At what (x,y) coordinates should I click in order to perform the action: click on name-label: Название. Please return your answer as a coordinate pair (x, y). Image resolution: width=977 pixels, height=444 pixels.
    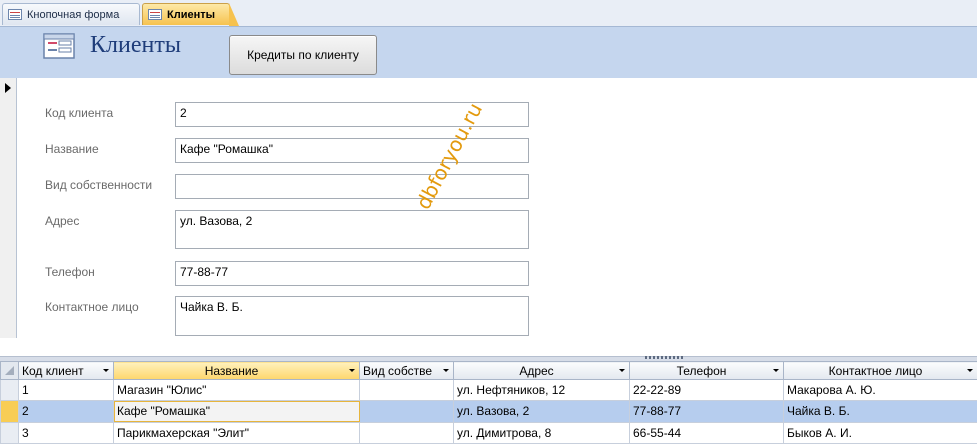
    Looking at the image, I should click on (72, 149).